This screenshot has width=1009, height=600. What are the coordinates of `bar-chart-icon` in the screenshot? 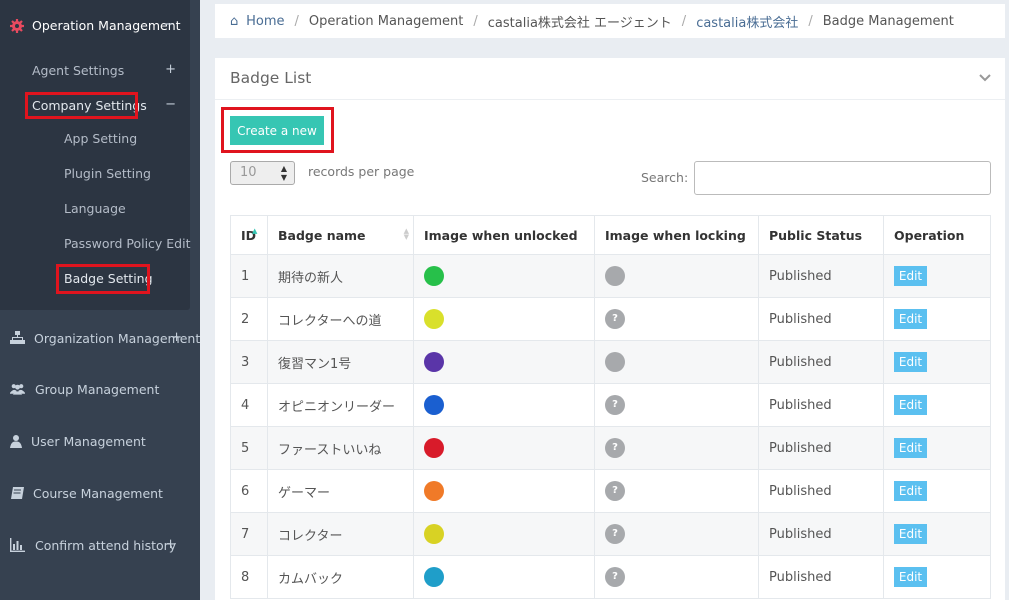 It's located at (17, 545).